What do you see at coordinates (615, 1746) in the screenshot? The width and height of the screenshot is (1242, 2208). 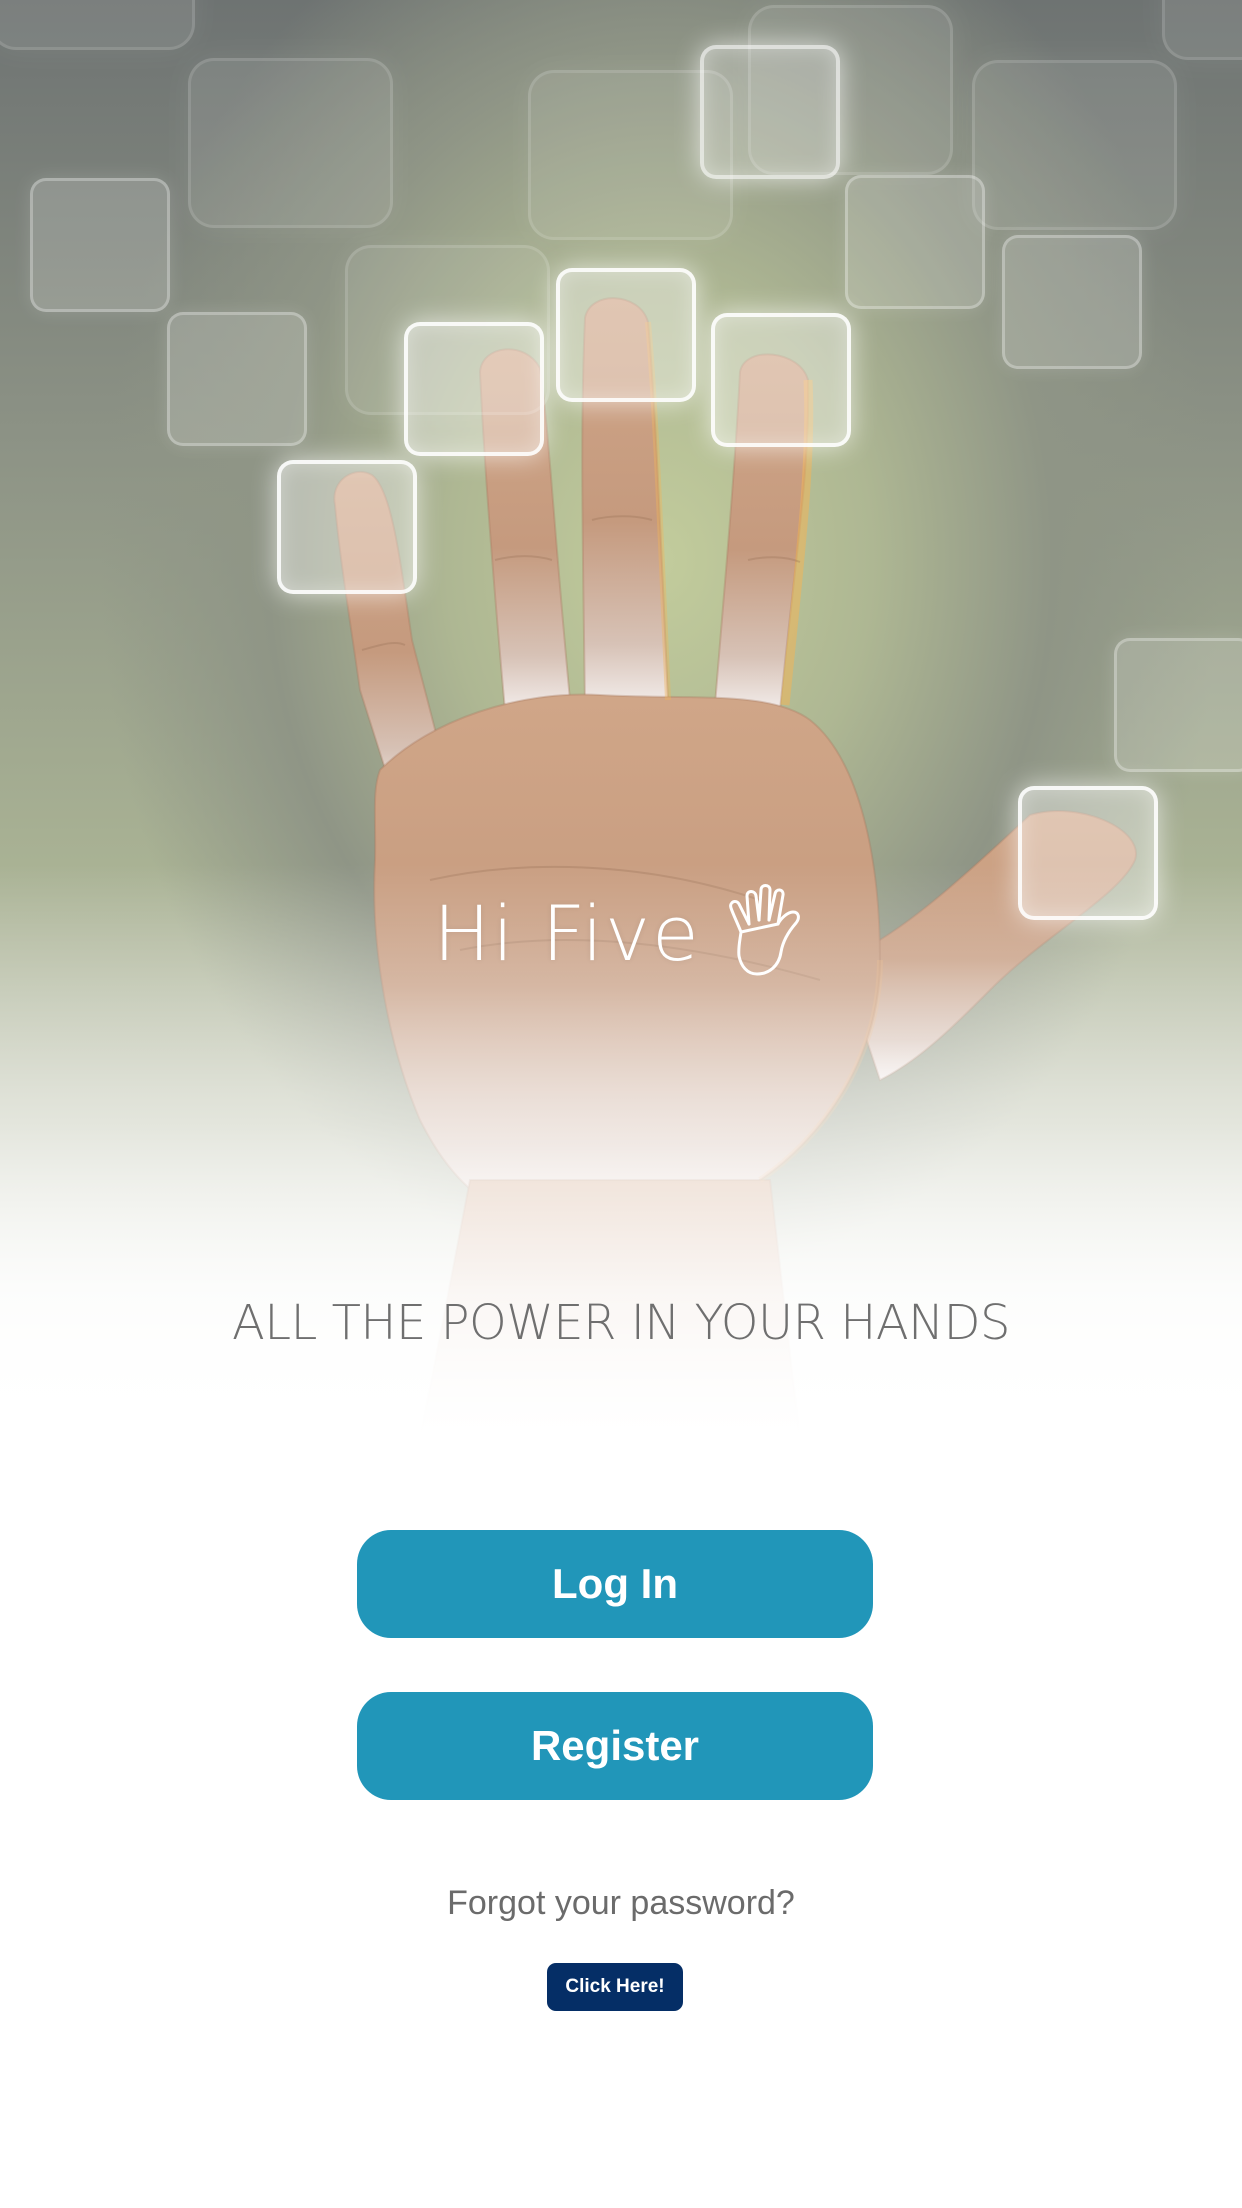 I see `register-button: Register` at bounding box center [615, 1746].